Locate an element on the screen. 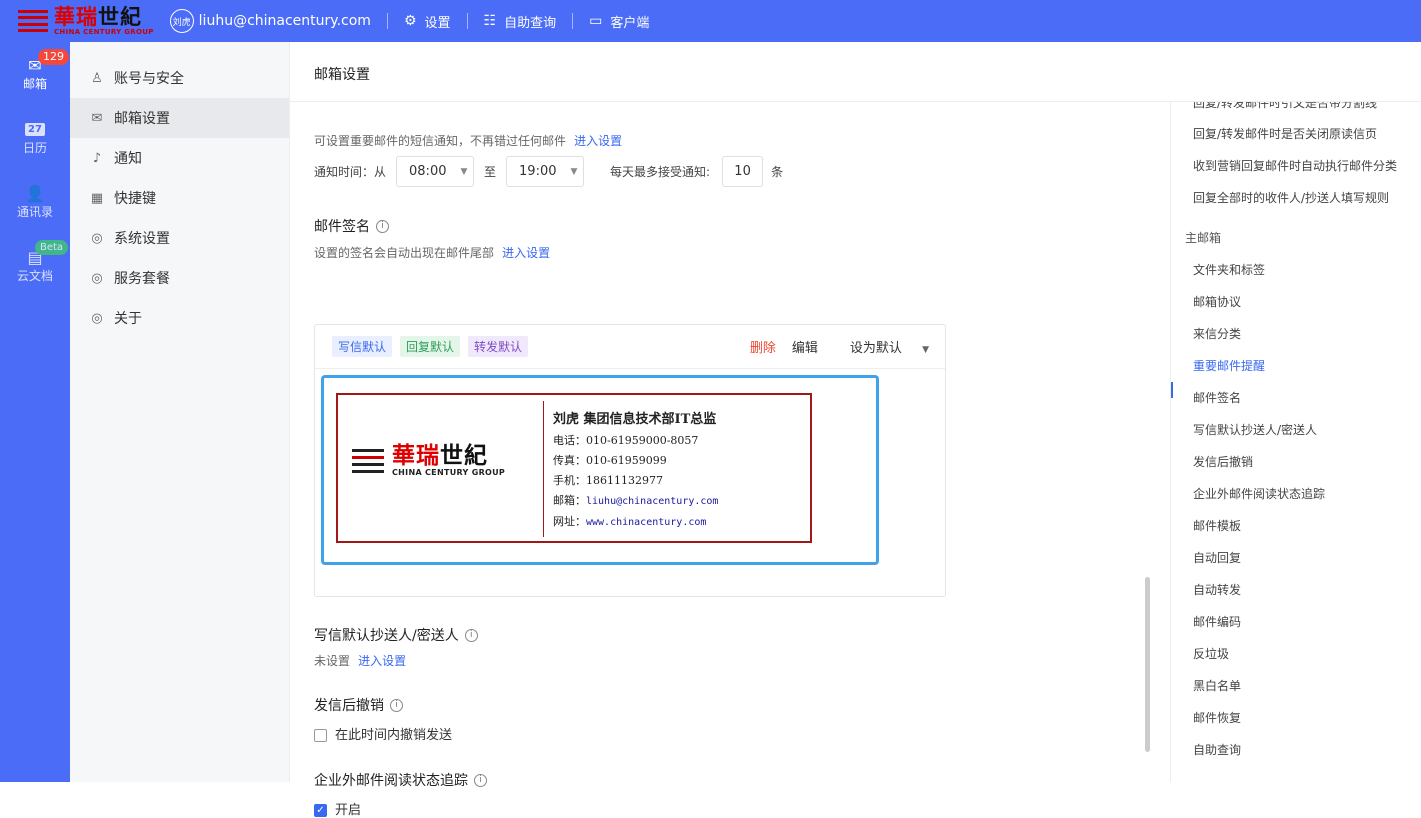 This screenshot has width=1421, height=818. anchor-item: 自助查询 is located at coordinates (1217, 749).